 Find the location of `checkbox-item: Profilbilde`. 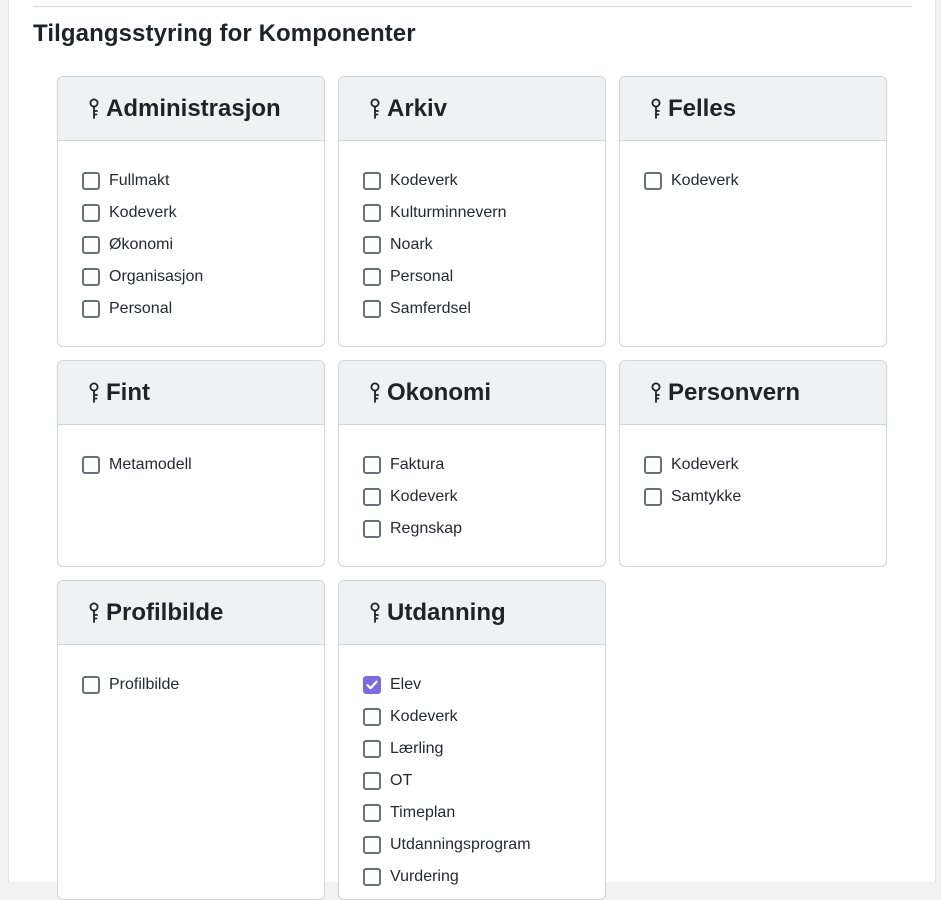

checkbox-item: Profilbilde is located at coordinates (203, 685).